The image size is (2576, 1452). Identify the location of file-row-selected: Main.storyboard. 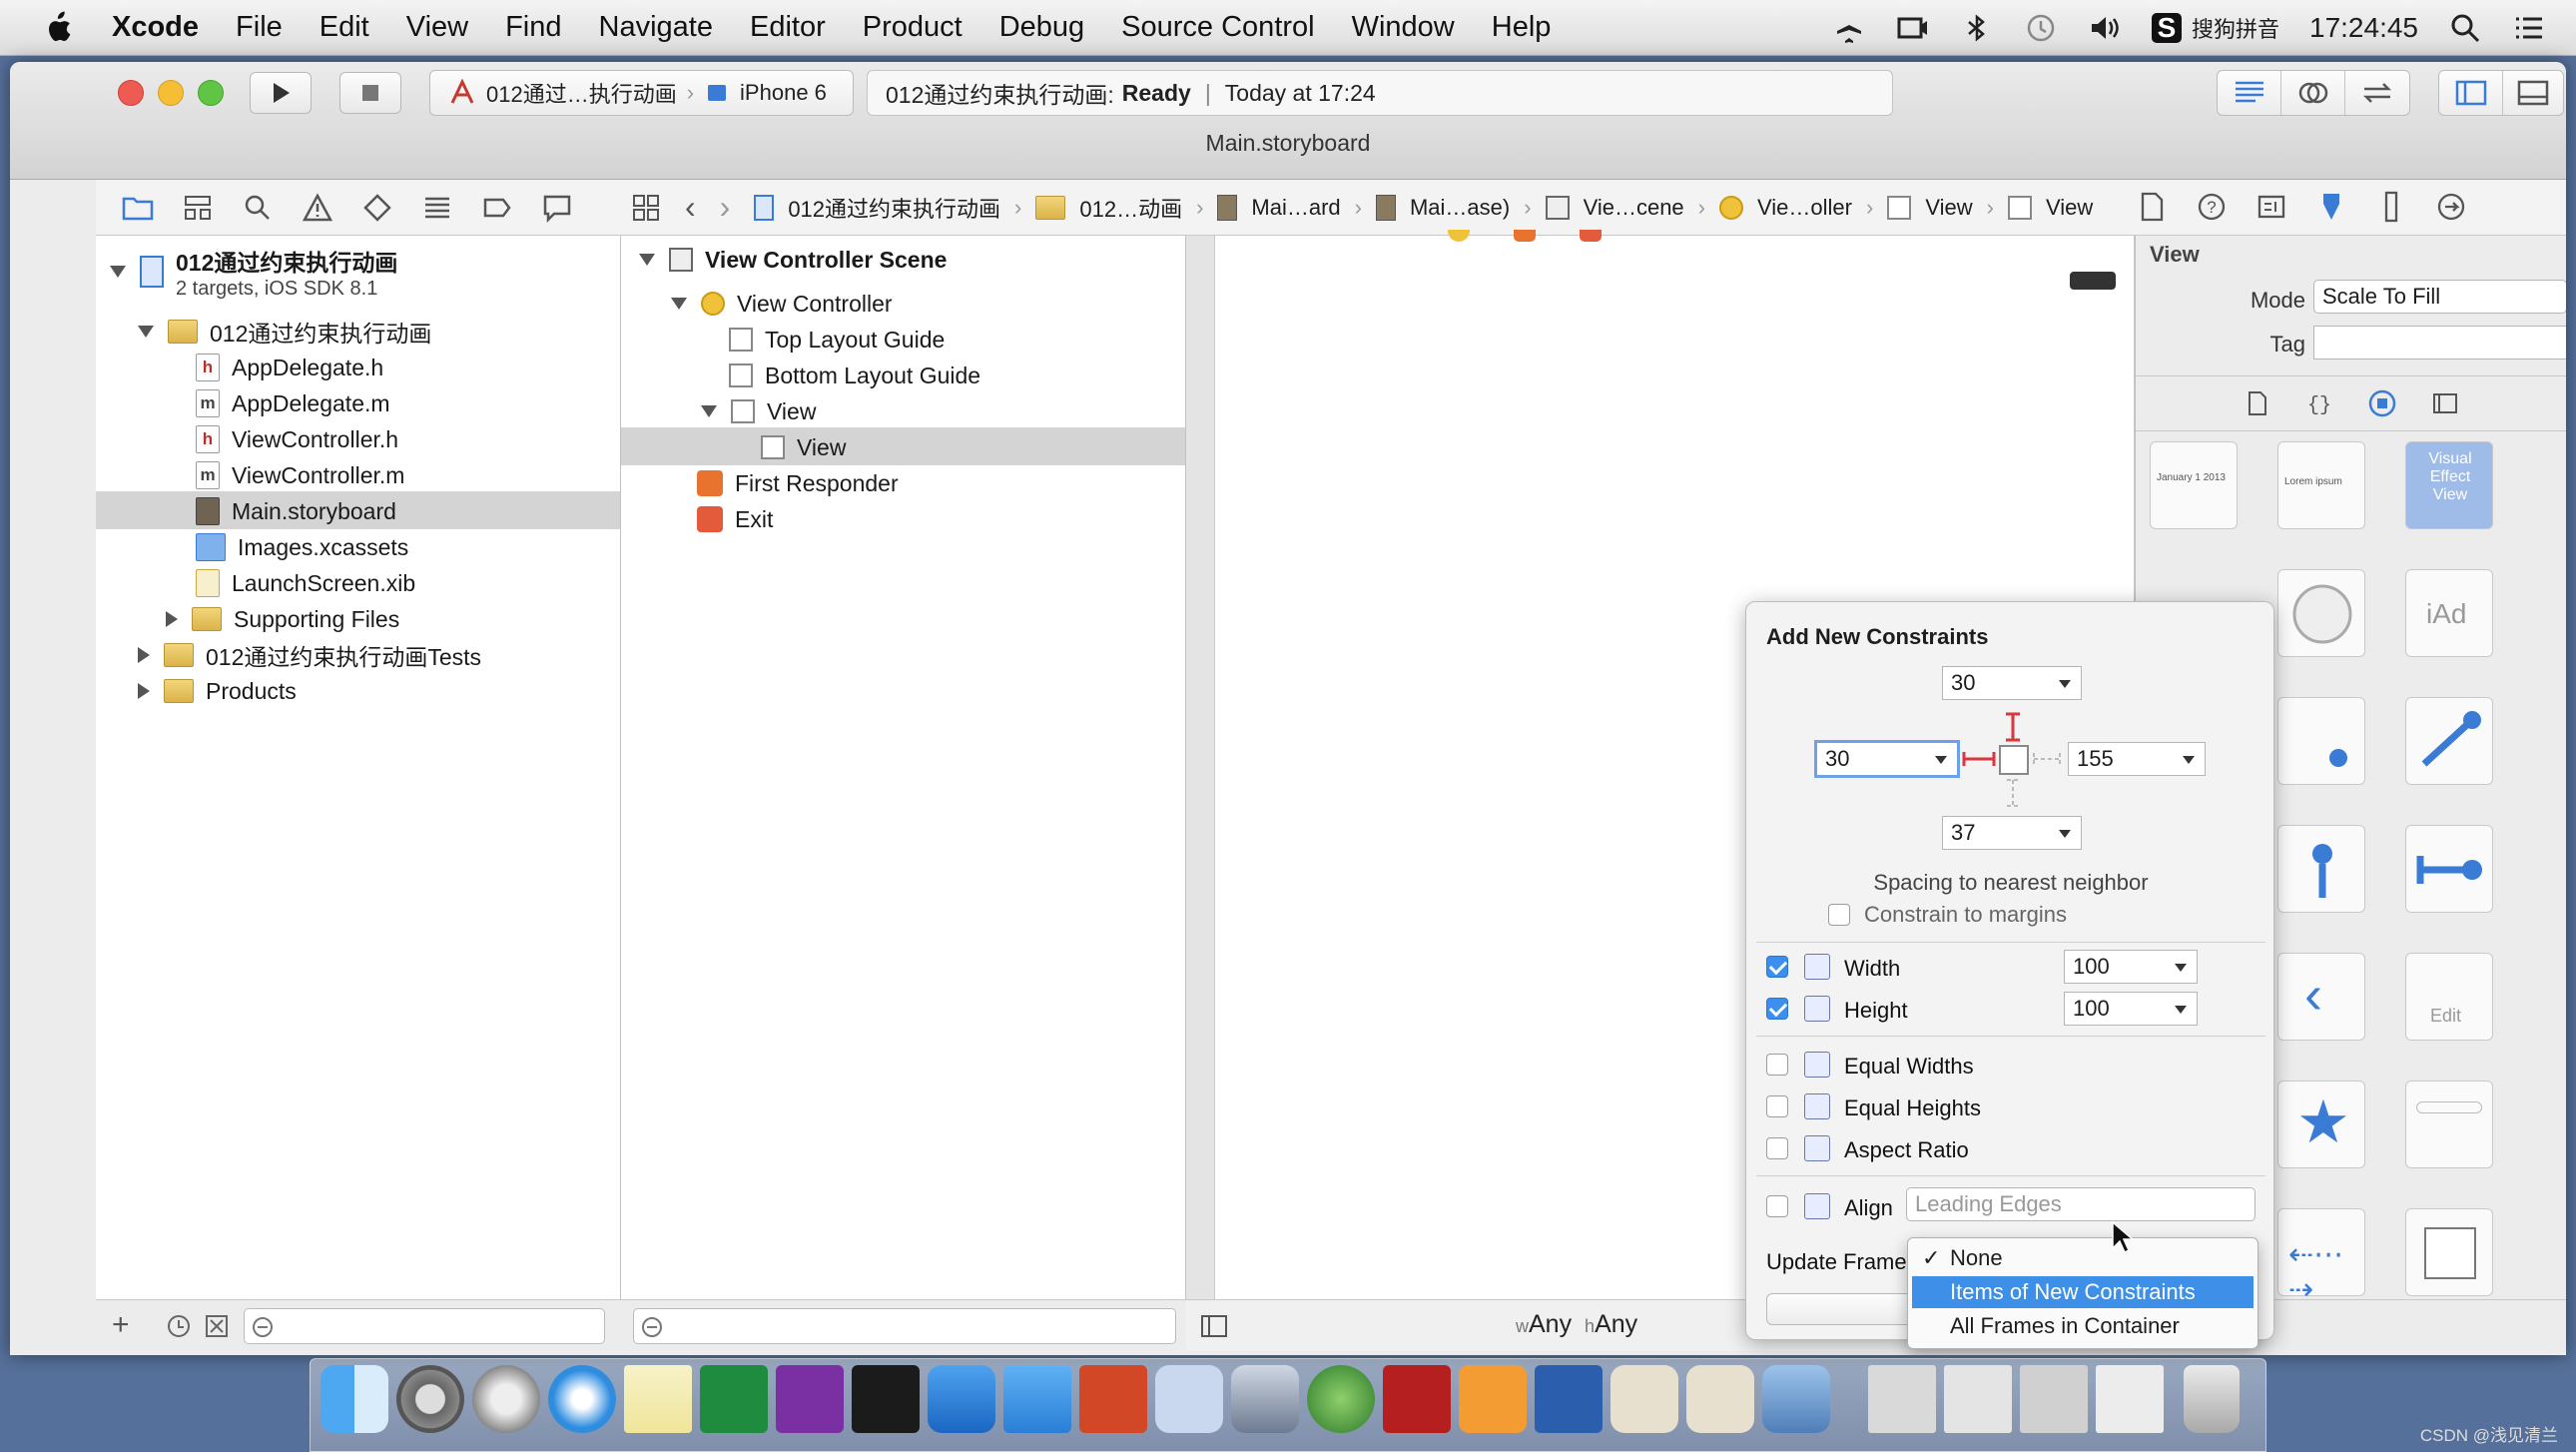
(296, 511).